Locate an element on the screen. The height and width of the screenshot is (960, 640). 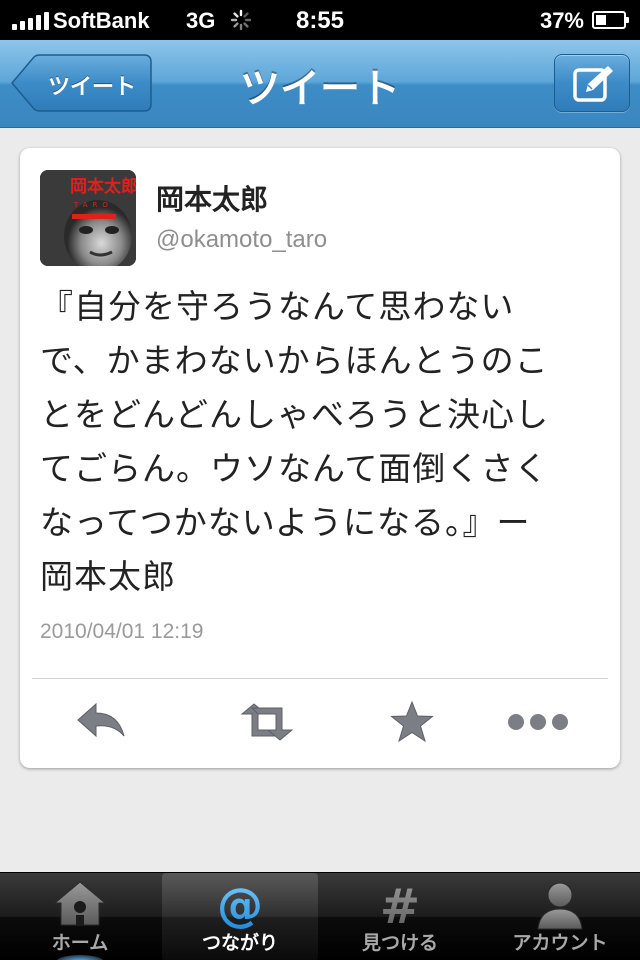
svg-text: TARO is located at coordinates (93, 205).